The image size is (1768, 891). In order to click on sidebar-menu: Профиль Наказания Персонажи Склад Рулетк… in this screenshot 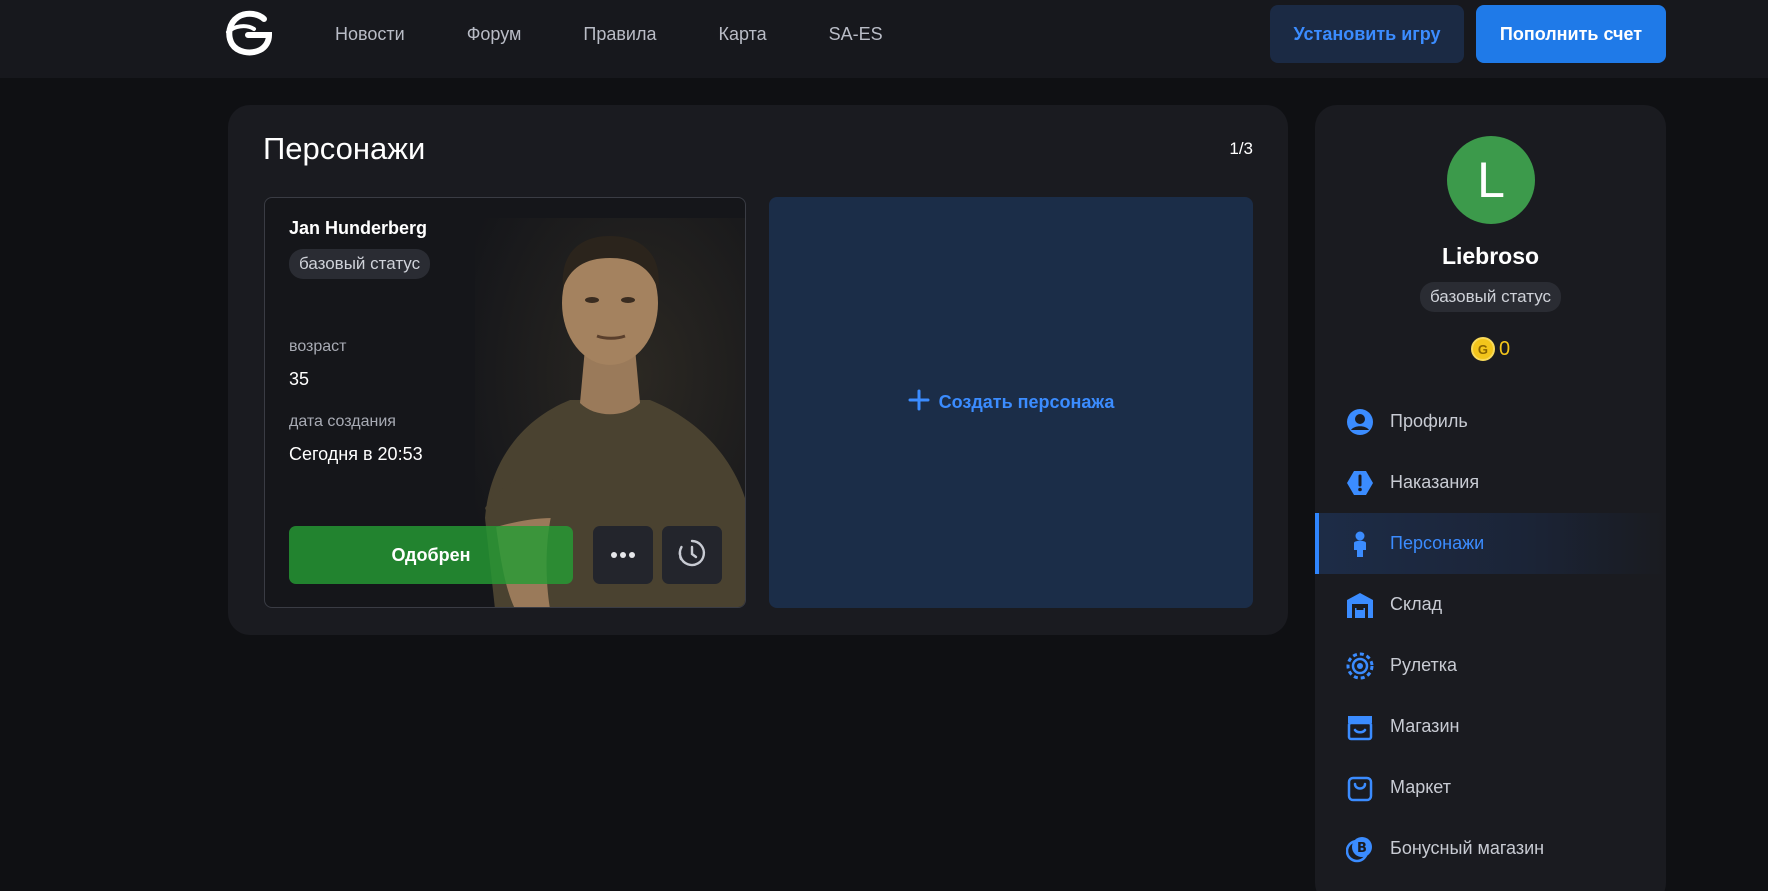, I will do `click(1490, 635)`.